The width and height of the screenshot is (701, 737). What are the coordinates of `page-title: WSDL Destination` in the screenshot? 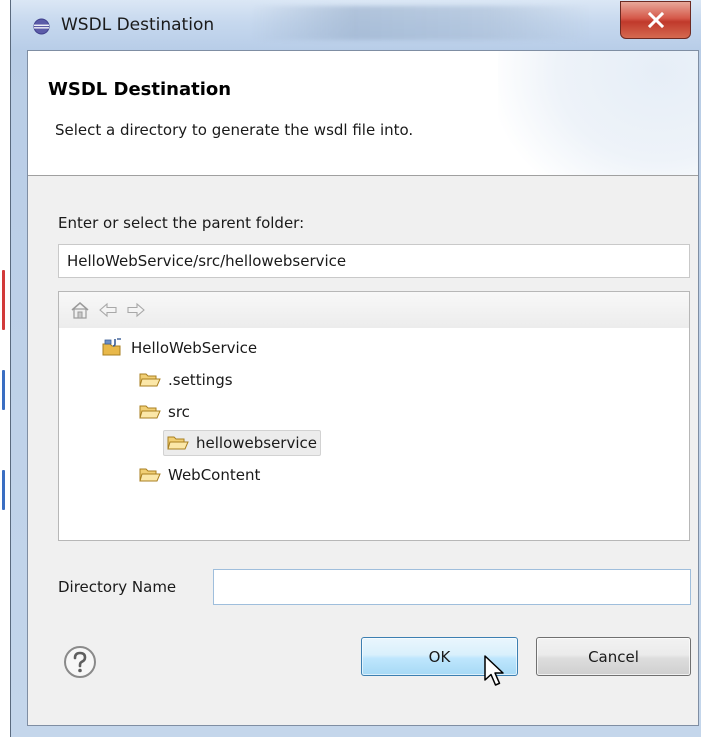 It's located at (140, 89).